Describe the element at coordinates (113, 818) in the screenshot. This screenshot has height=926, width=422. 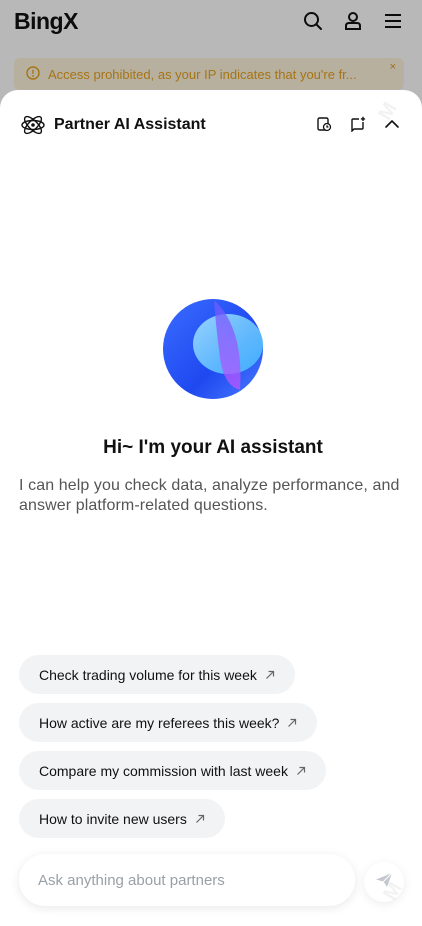
I see `suggestion-label: How to invite new users` at that location.